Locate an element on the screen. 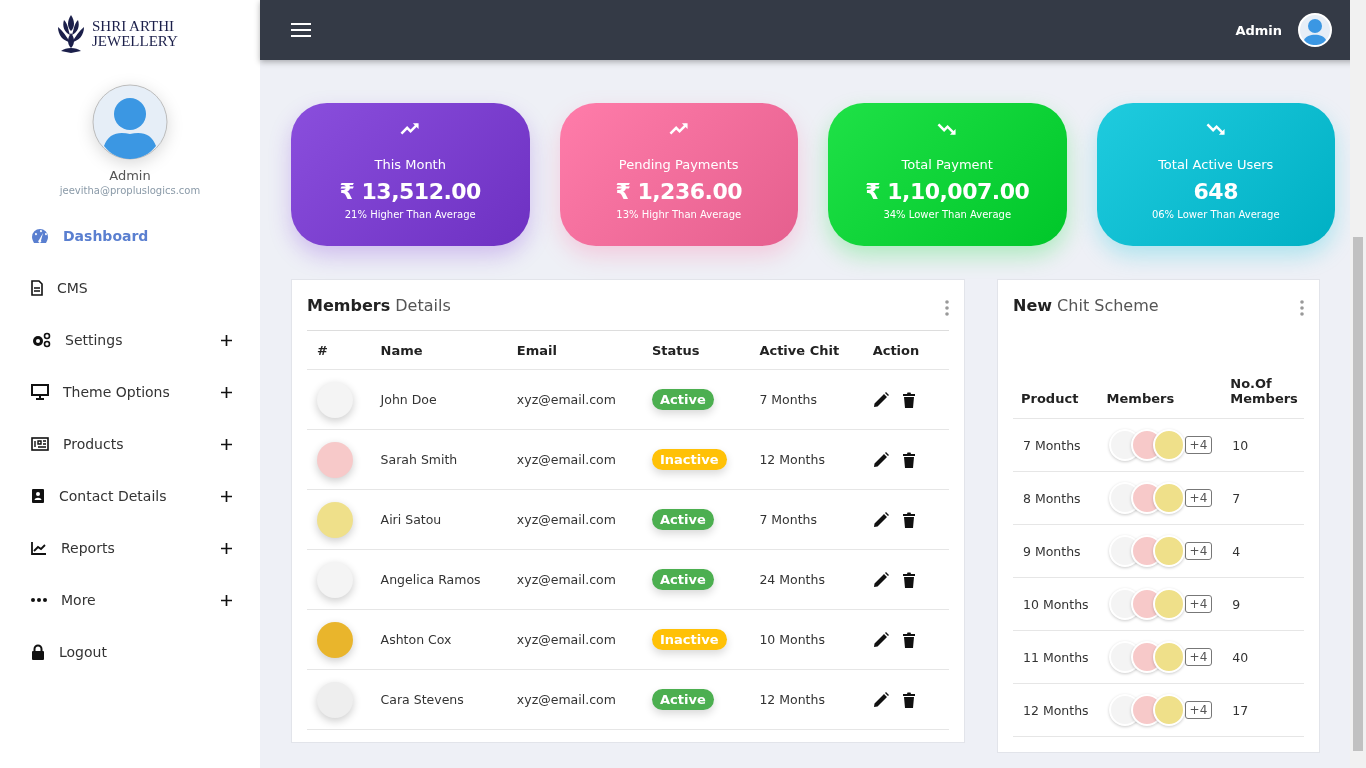 The width and height of the screenshot is (1366, 768). user-name: Admin is located at coordinates (1258, 30).